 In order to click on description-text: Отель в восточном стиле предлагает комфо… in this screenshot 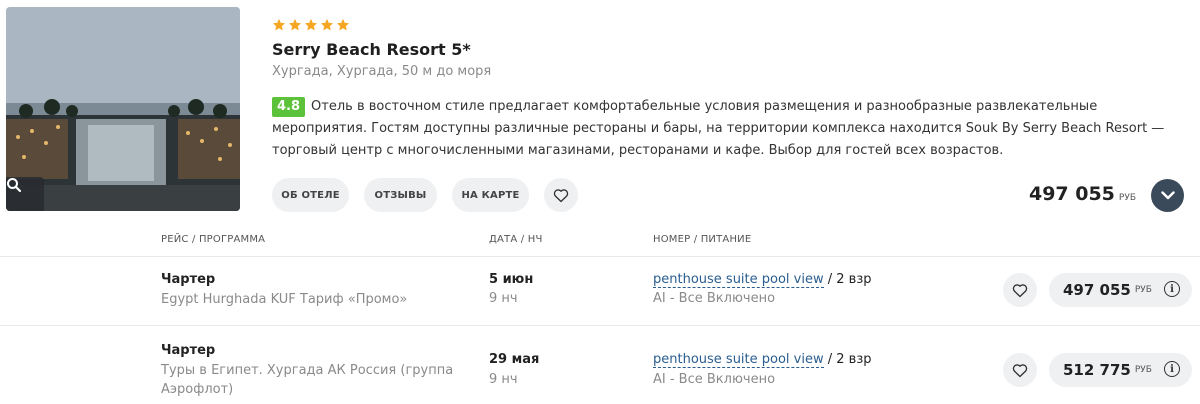, I will do `click(718, 128)`.